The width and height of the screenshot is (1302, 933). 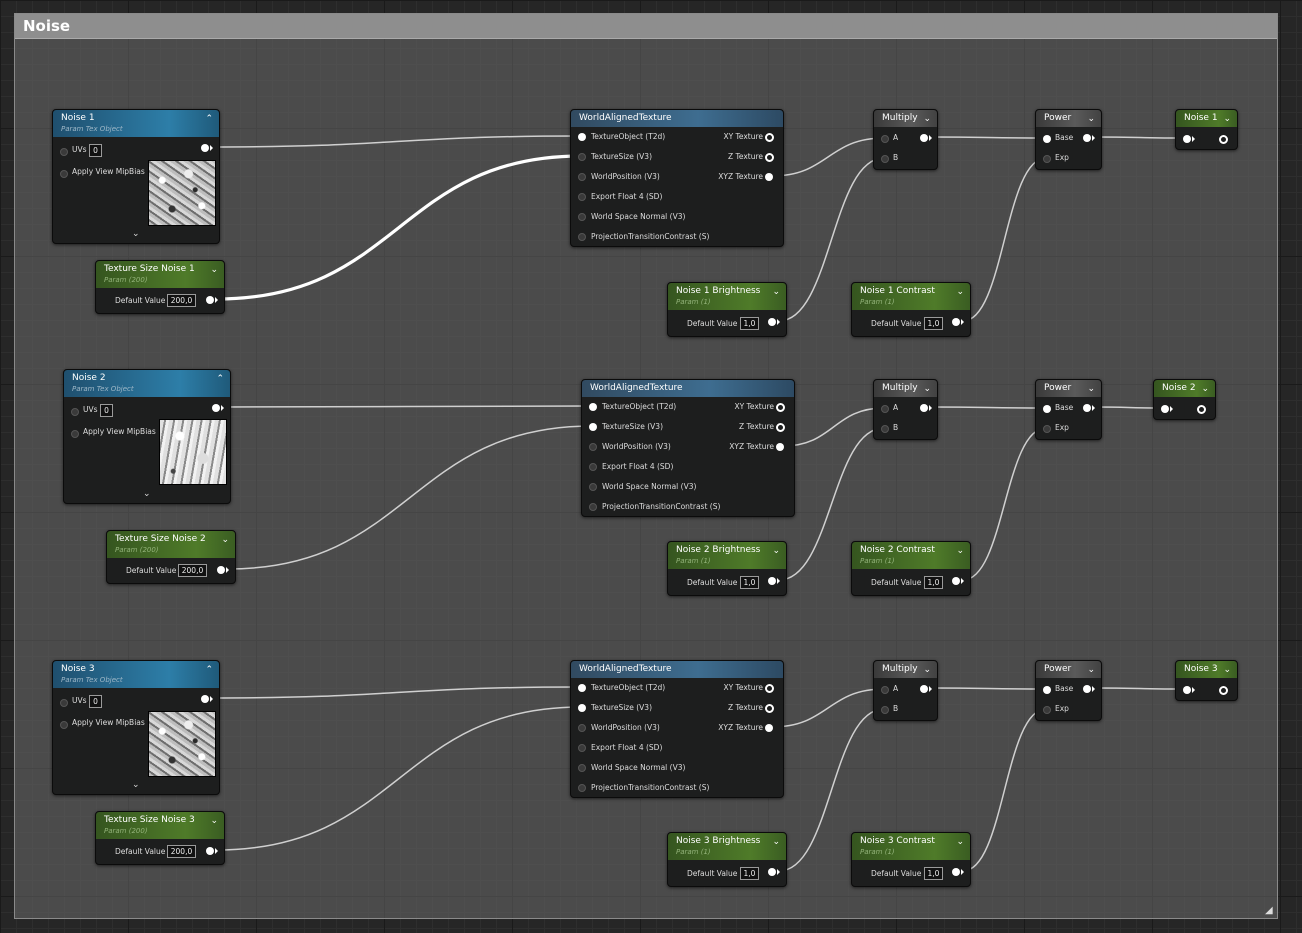 What do you see at coordinates (905, 388) in the screenshot?
I see `multiply-node-header: Multiply ⌄` at bounding box center [905, 388].